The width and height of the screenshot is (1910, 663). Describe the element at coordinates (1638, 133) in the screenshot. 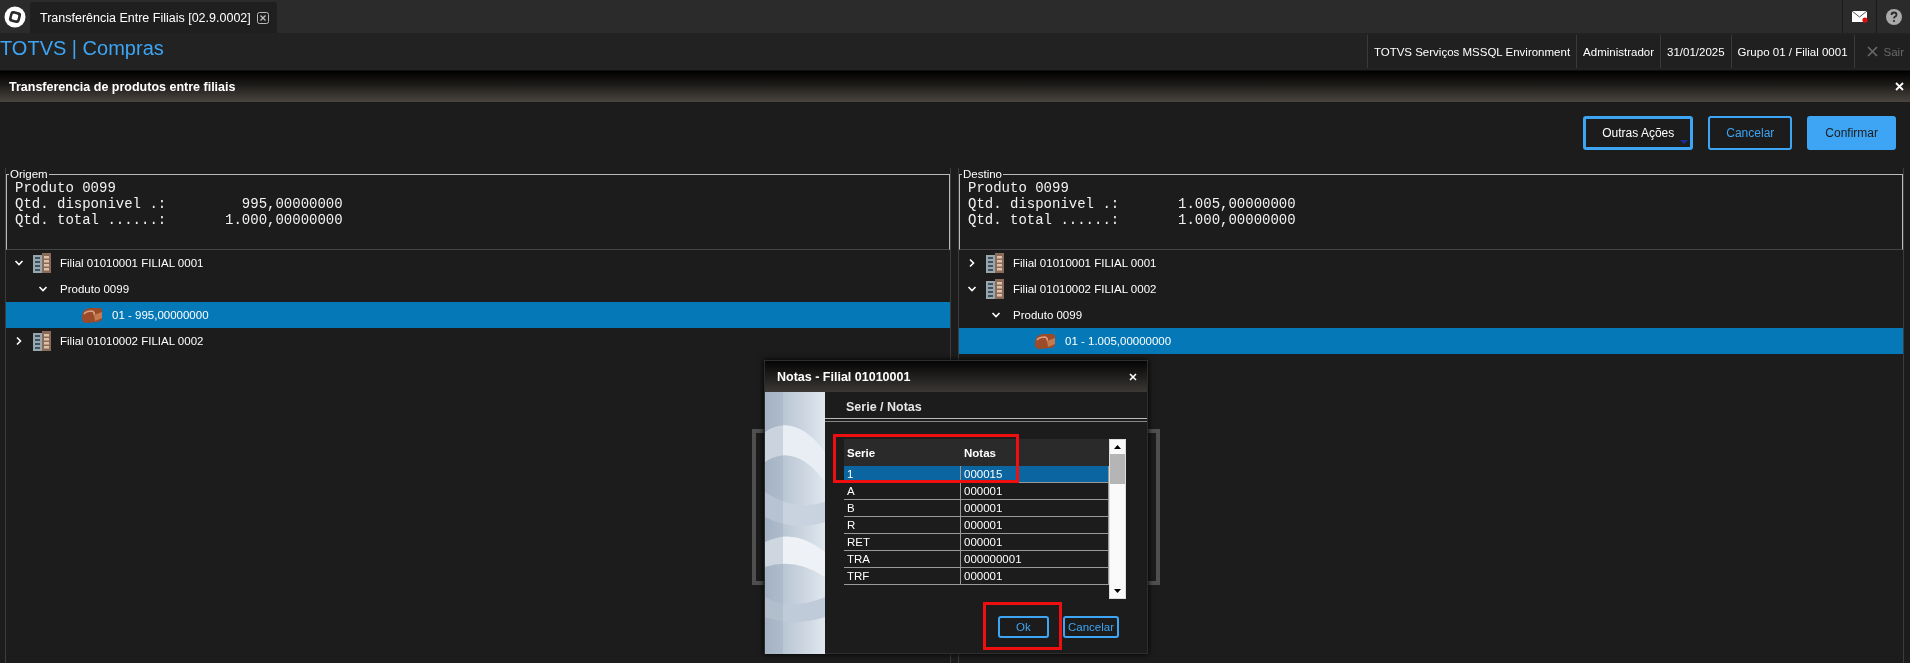

I see `action-button: Outras Ações` at that location.